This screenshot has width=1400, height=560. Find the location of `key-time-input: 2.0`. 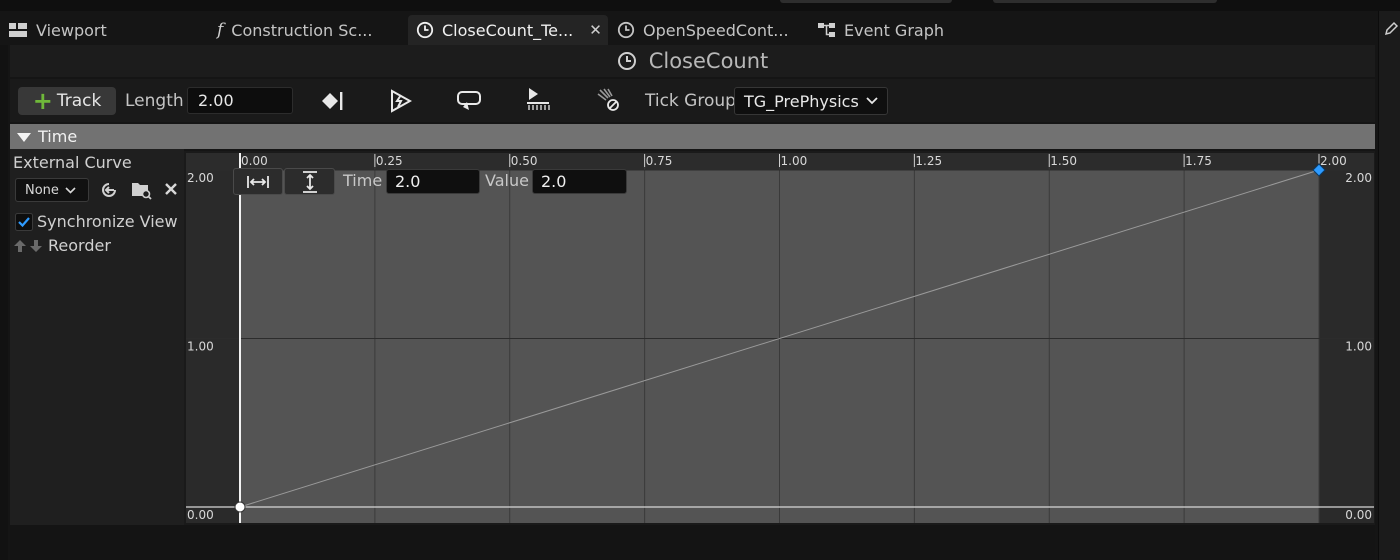

key-time-input: 2.0 is located at coordinates (433, 181).